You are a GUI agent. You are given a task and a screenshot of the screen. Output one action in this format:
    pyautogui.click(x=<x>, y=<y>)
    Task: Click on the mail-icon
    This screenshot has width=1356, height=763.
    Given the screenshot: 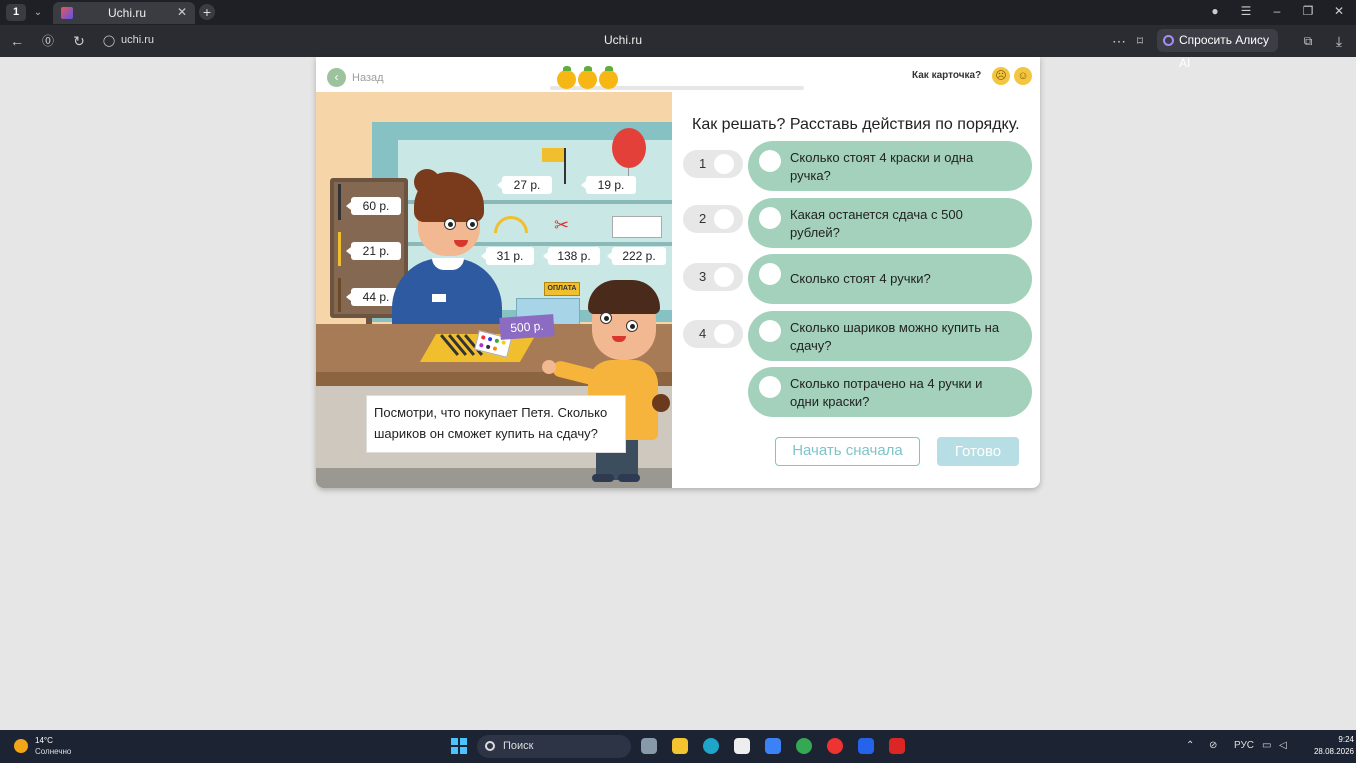 What is the action you would take?
    pyautogui.click(x=773, y=746)
    